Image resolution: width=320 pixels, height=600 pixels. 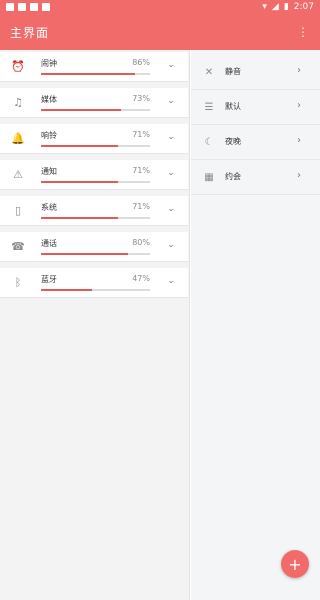 I want to click on battery-icon: ▮, so click(x=286, y=6).